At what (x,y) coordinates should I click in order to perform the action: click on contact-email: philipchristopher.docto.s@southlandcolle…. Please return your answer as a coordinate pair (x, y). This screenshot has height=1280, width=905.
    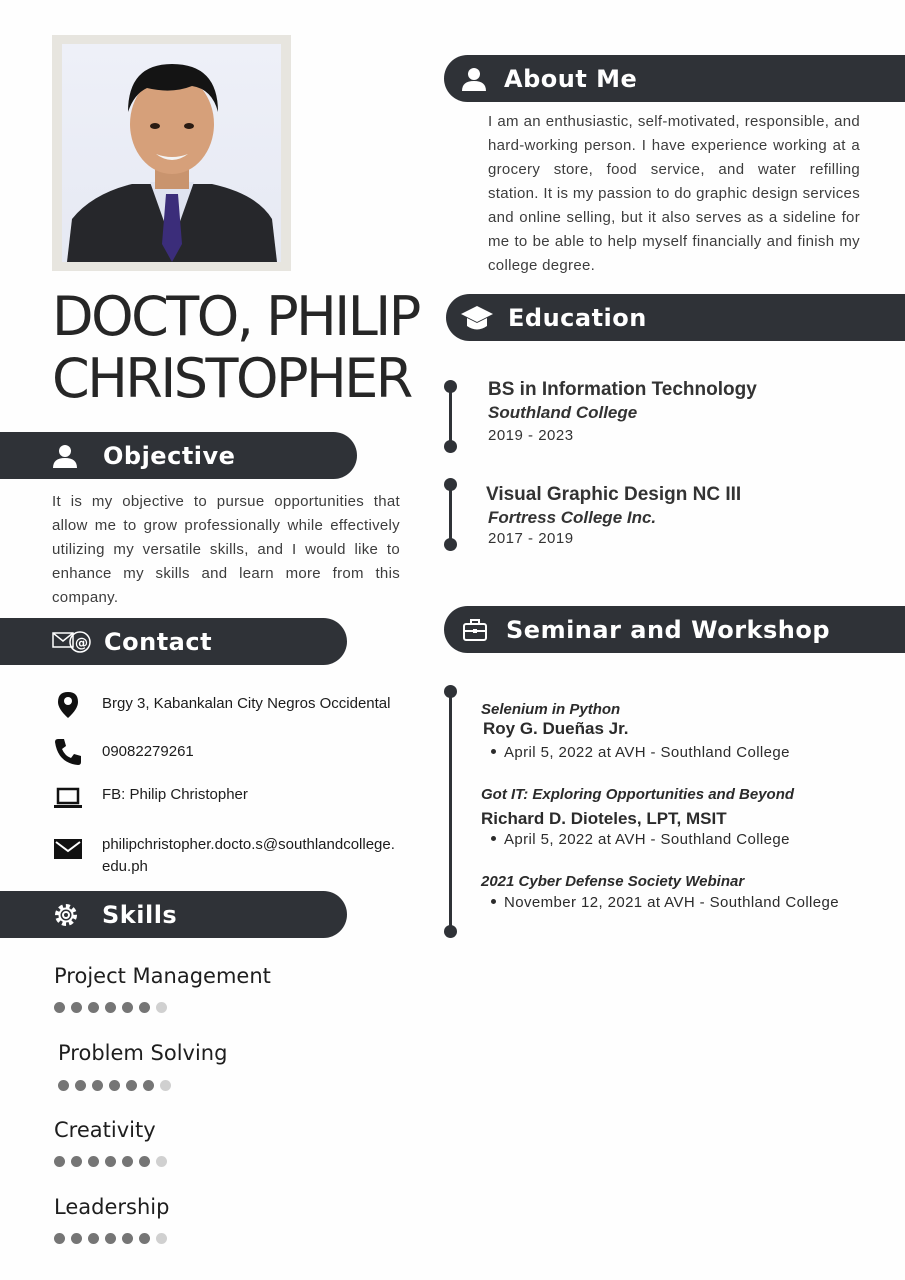
    Looking at the image, I should click on (226, 856).